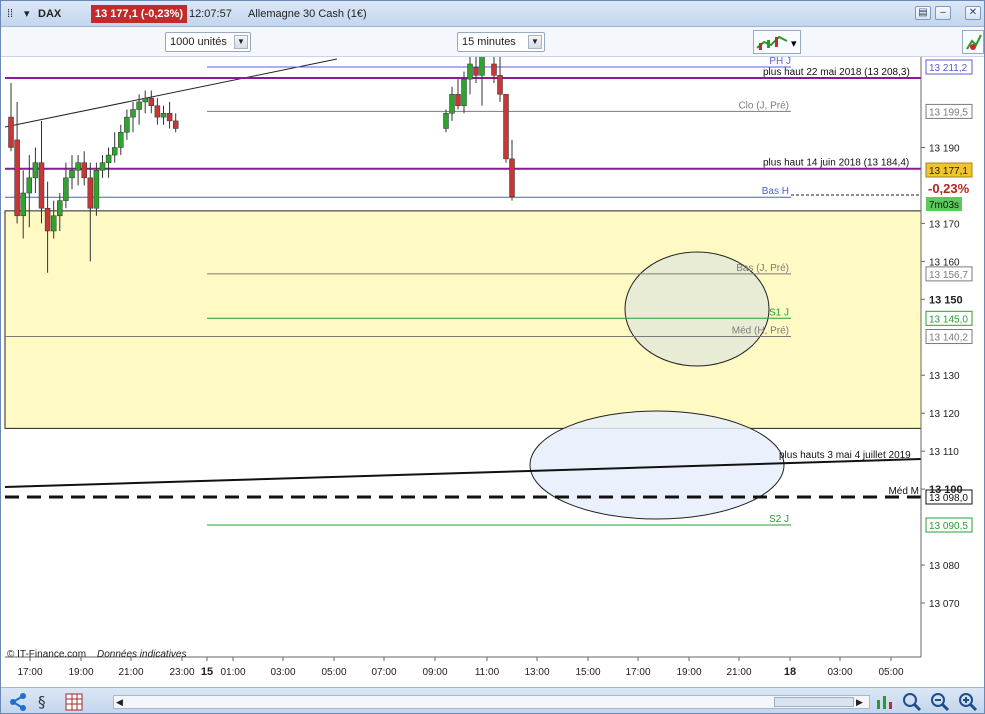  What do you see at coordinates (949, 67) in the screenshot?
I see `price-tag: 13 211,2` at bounding box center [949, 67].